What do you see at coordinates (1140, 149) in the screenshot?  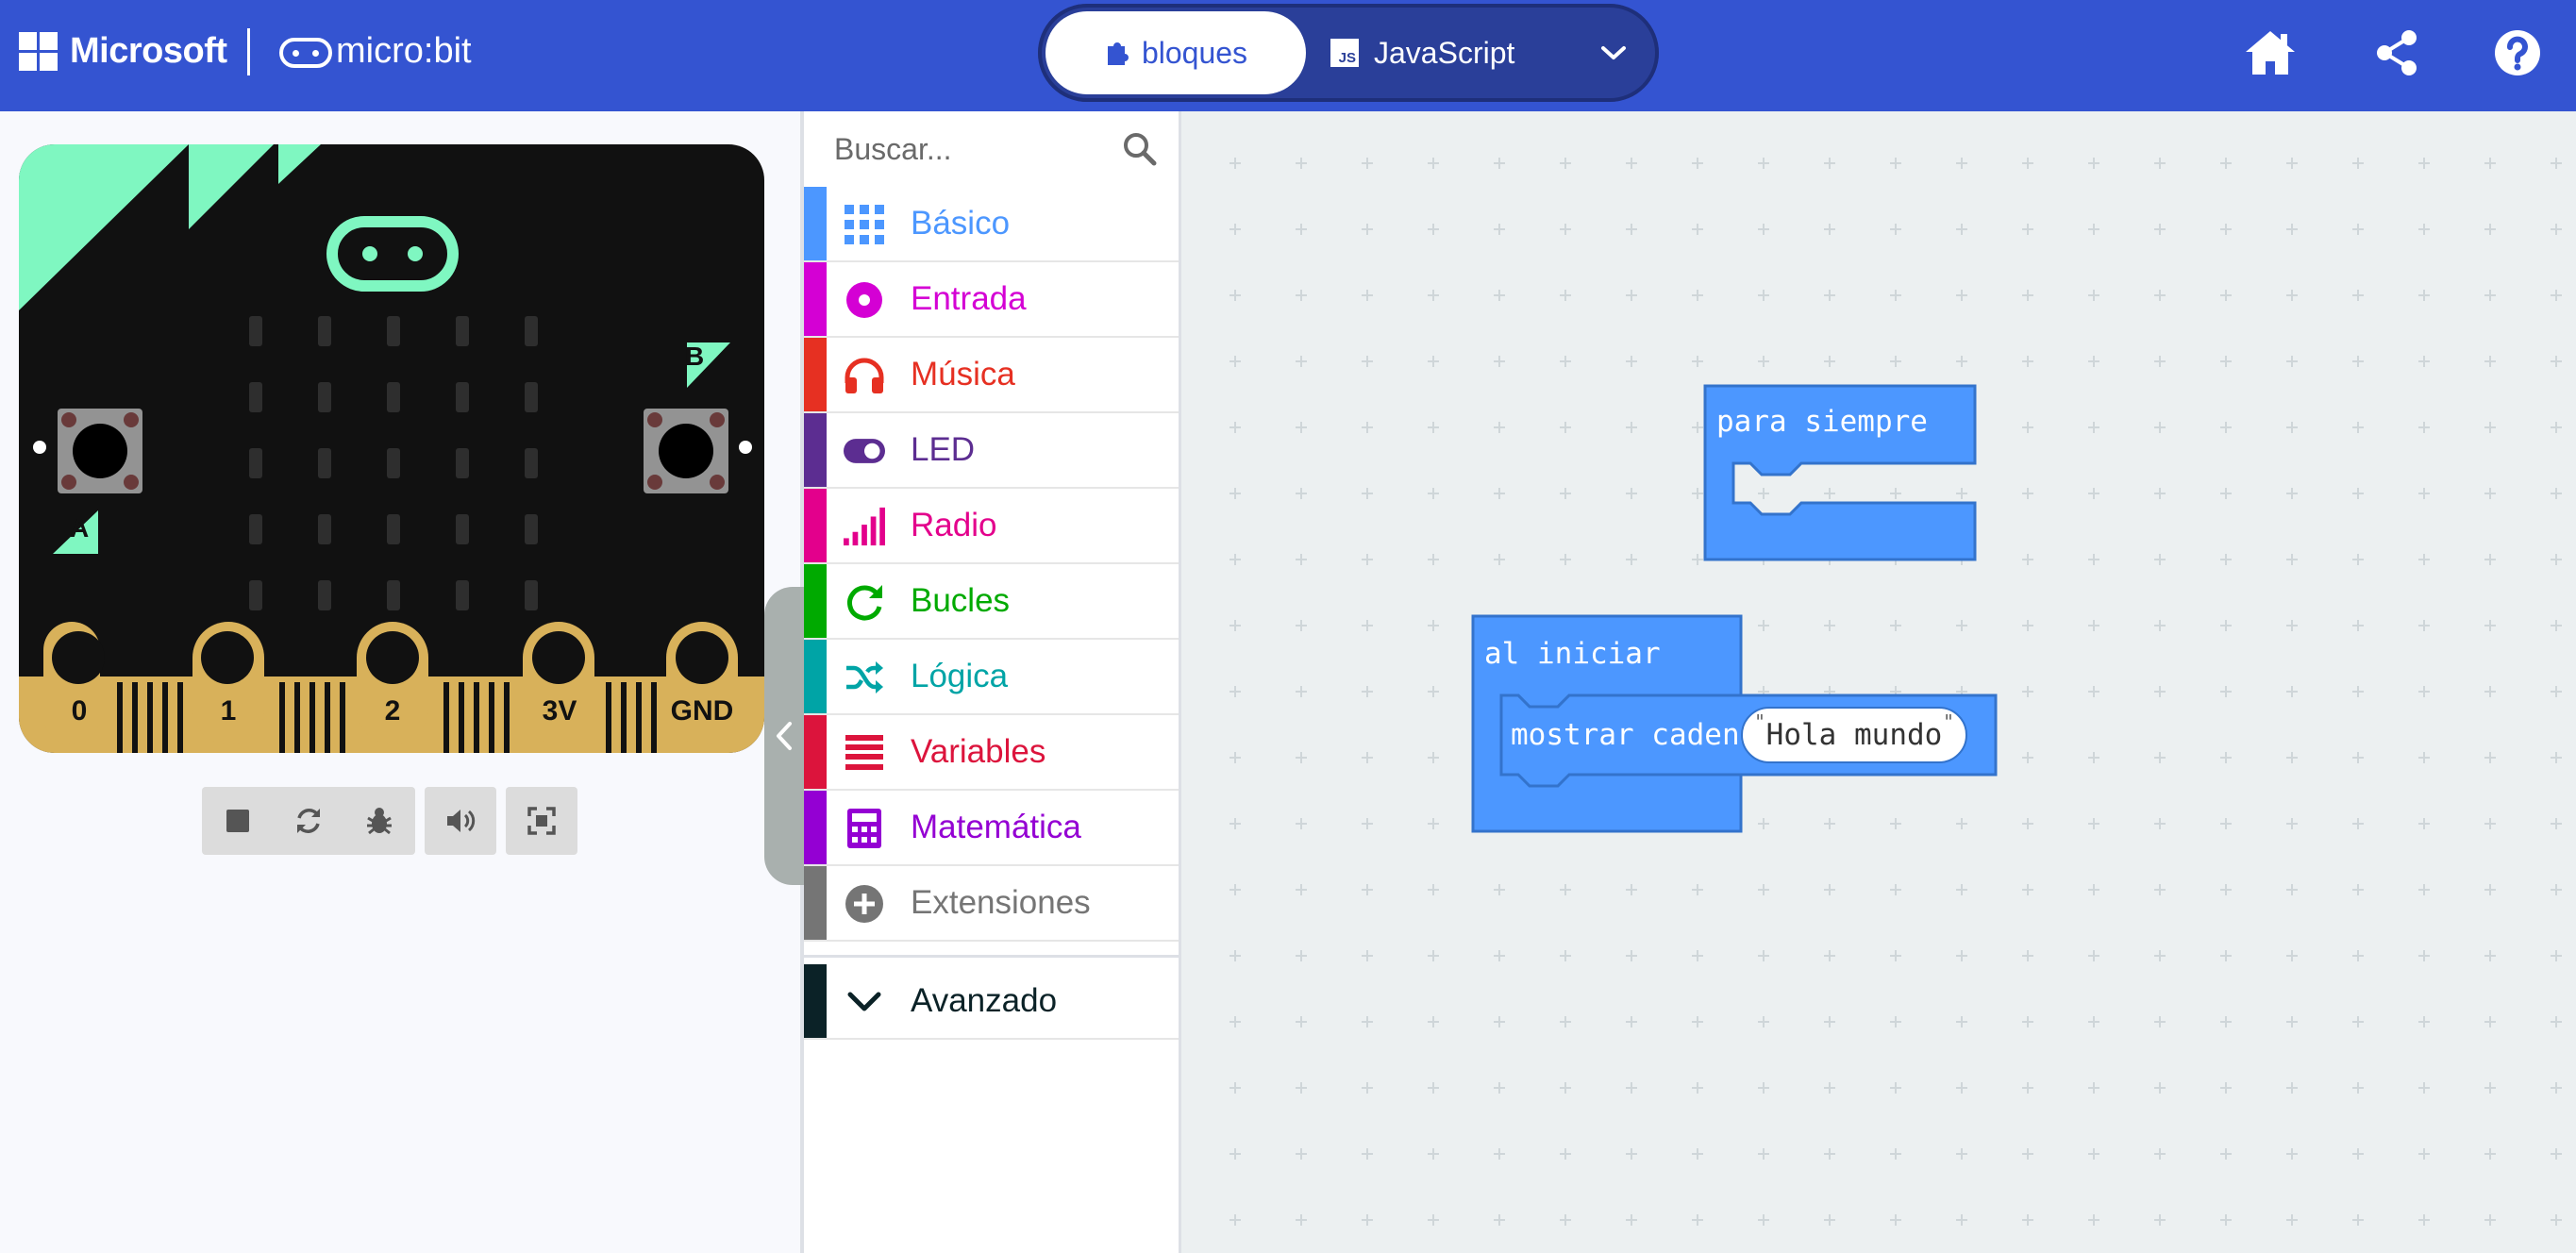 I see `search-icon` at bounding box center [1140, 149].